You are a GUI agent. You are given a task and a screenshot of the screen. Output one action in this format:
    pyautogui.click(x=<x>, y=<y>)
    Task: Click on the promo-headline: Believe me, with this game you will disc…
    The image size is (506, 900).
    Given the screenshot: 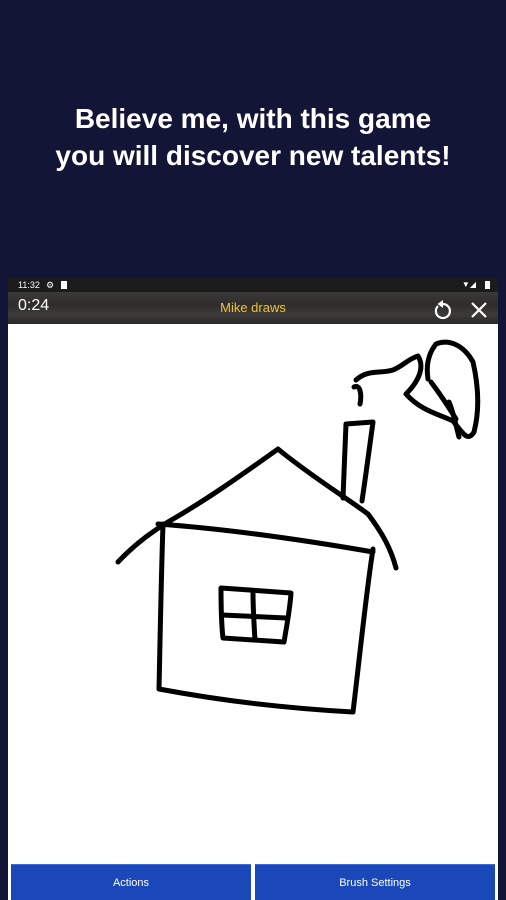 What is the action you would take?
    pyautogui.click(x=253, y=137)
    